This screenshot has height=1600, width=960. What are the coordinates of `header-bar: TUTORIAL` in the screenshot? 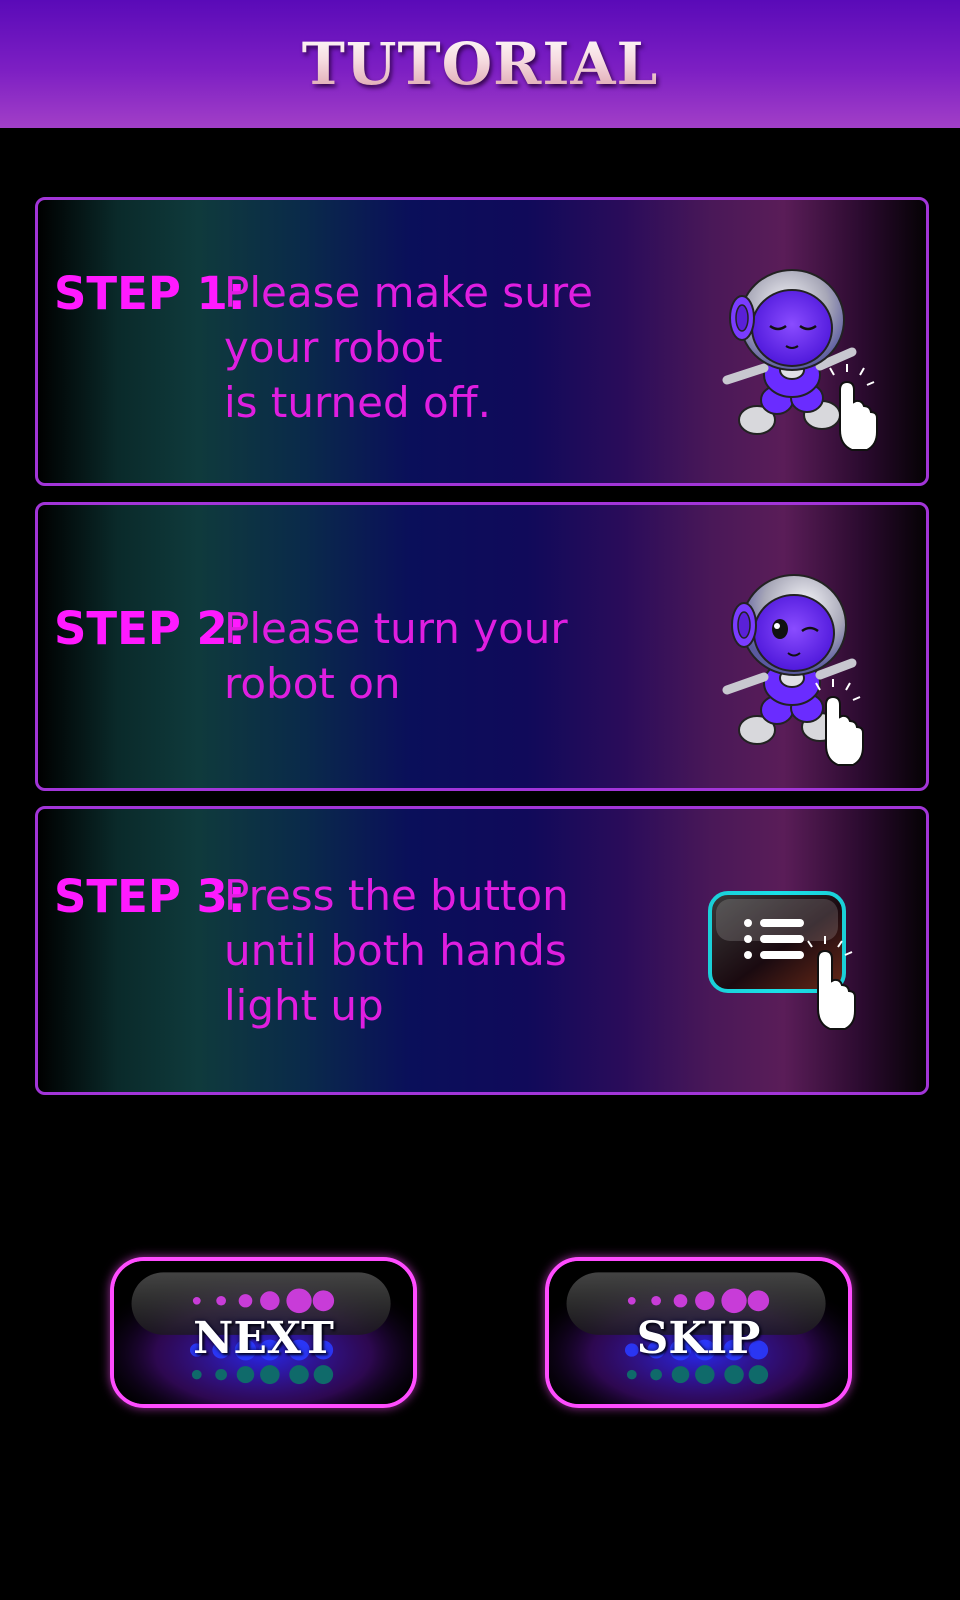 It's located at (480, 64).